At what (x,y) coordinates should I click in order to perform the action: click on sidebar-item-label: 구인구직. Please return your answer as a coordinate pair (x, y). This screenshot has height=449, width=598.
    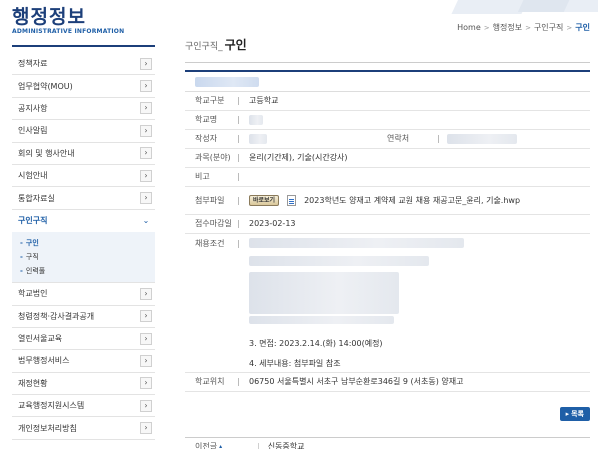
    Looking at the image, I should click on (33, 221).